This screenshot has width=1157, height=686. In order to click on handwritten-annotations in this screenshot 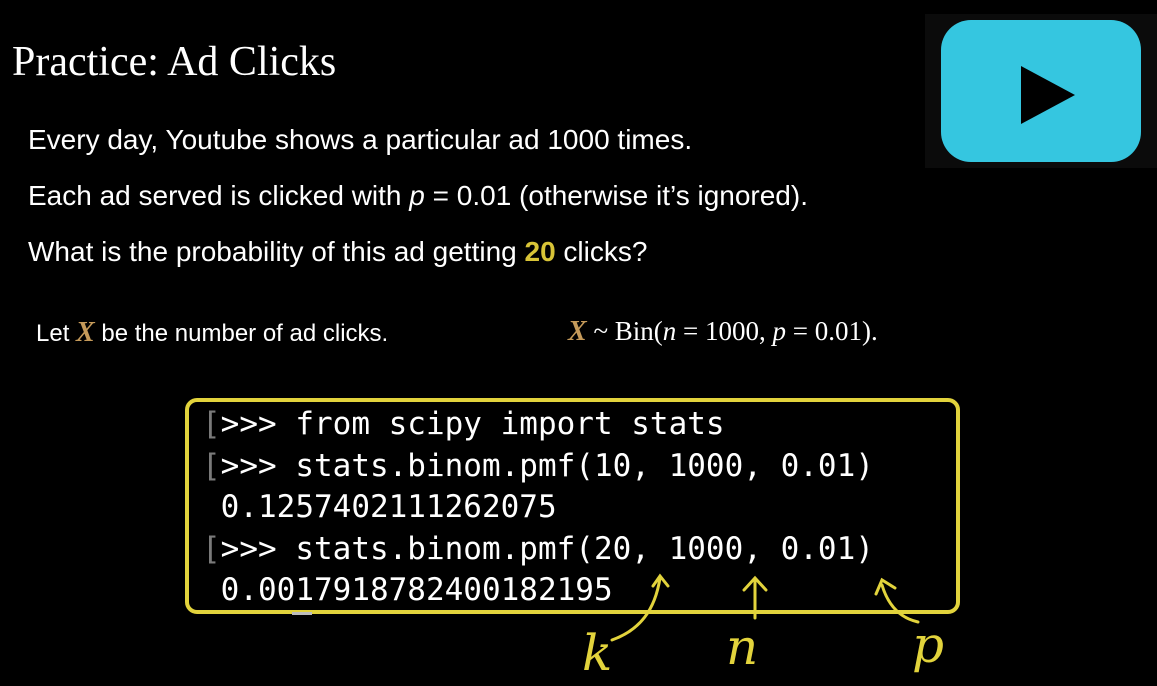, I will do `click(765, 607)`.